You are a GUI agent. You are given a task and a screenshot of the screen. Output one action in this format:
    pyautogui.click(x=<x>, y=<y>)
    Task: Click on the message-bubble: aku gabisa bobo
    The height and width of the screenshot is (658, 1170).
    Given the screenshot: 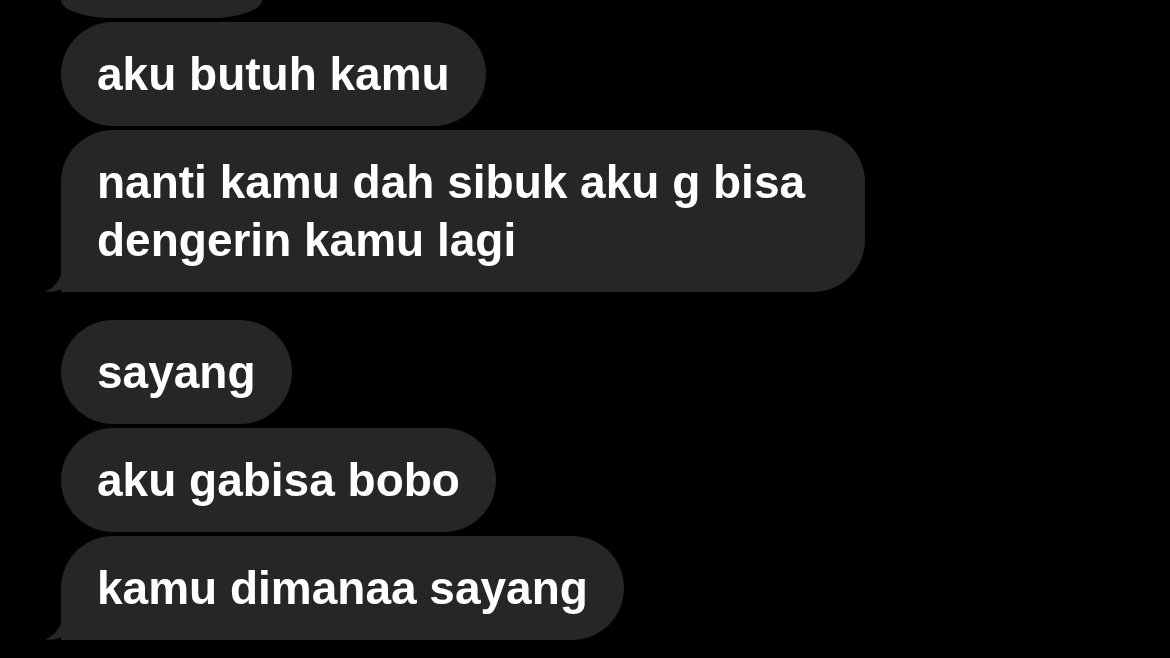 What is the action you would take?
    pyautogui.click(x=278, y=480)
    